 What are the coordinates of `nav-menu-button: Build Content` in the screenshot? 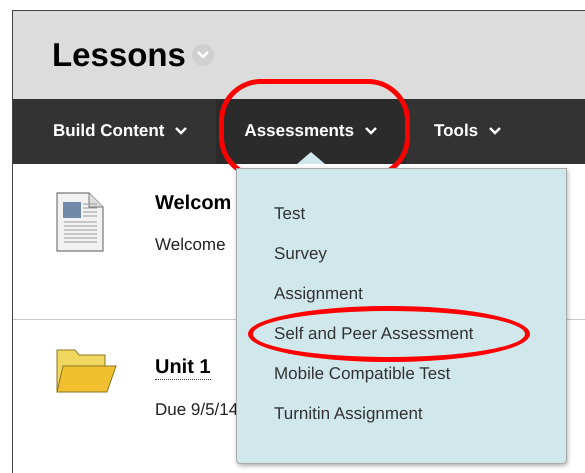 It's located at (120, 131).